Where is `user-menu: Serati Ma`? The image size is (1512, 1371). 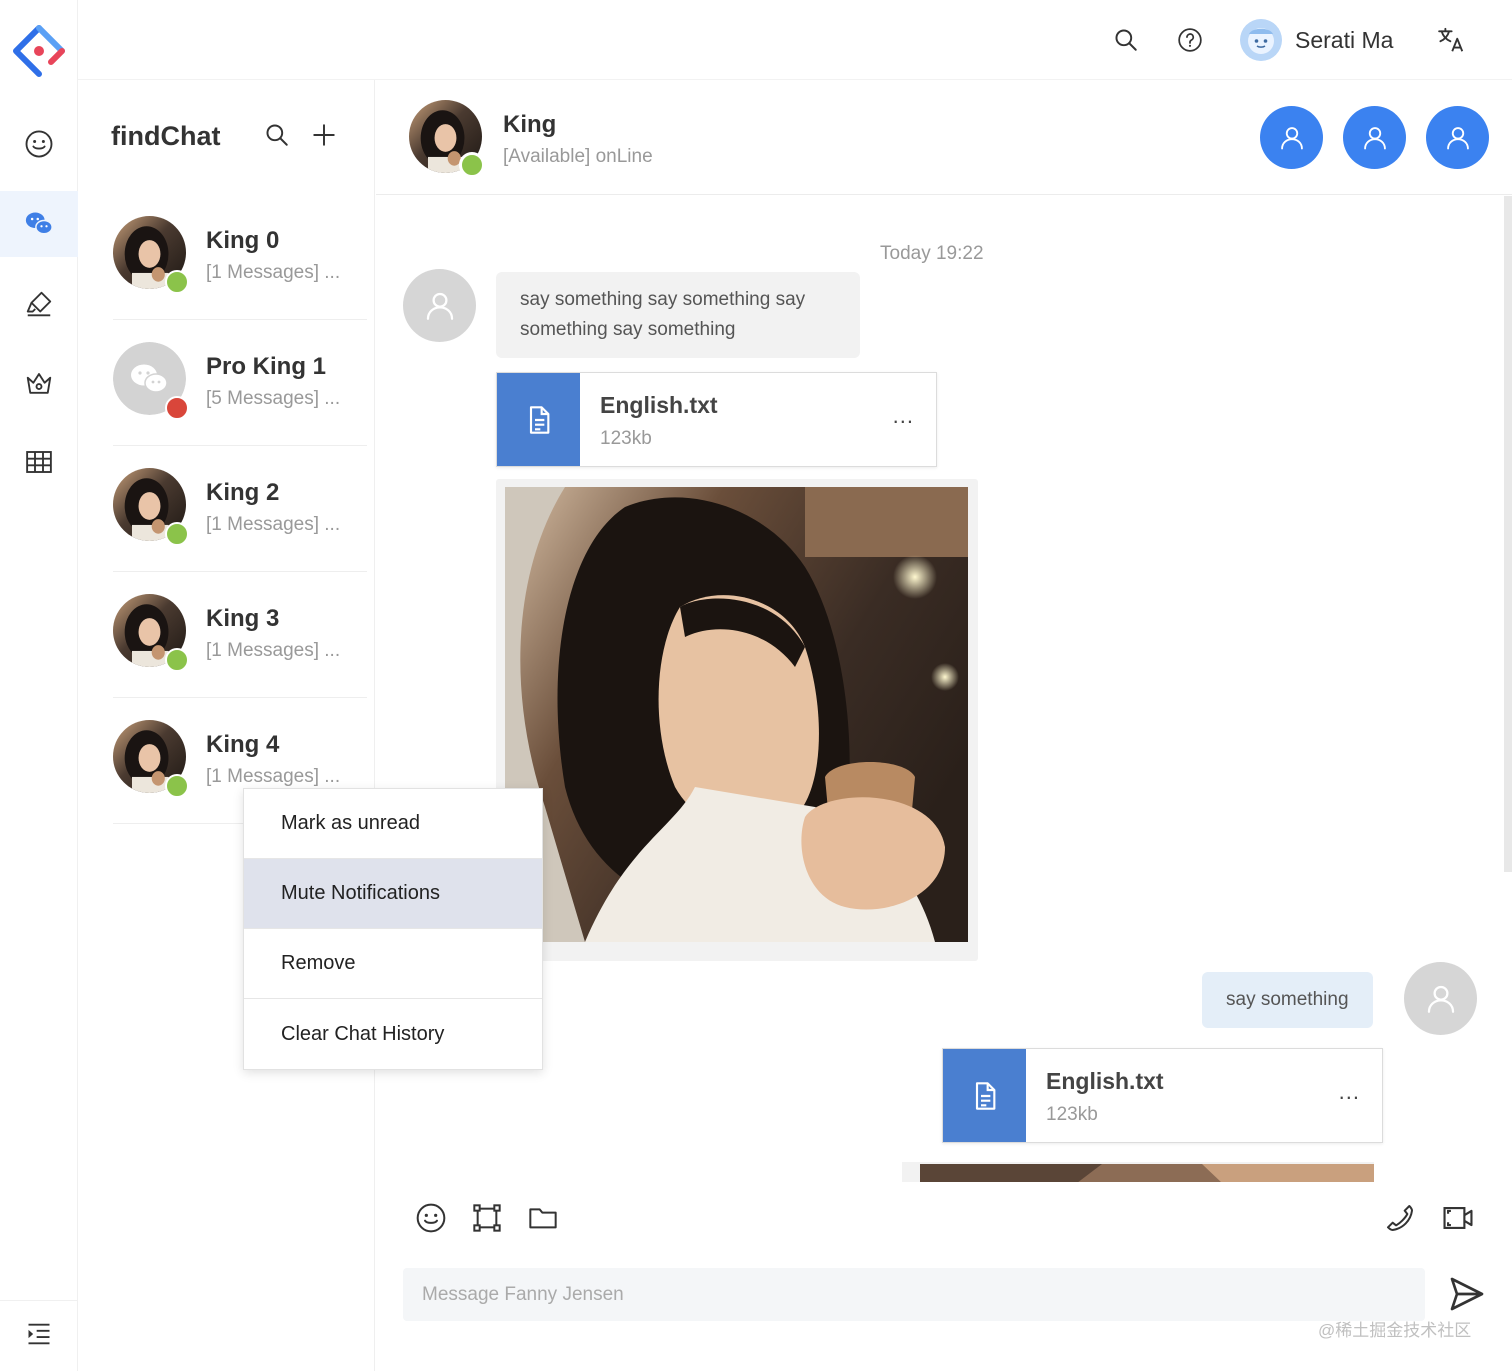
user-menu: Serati Ma is located at coordinates (1316, 40).